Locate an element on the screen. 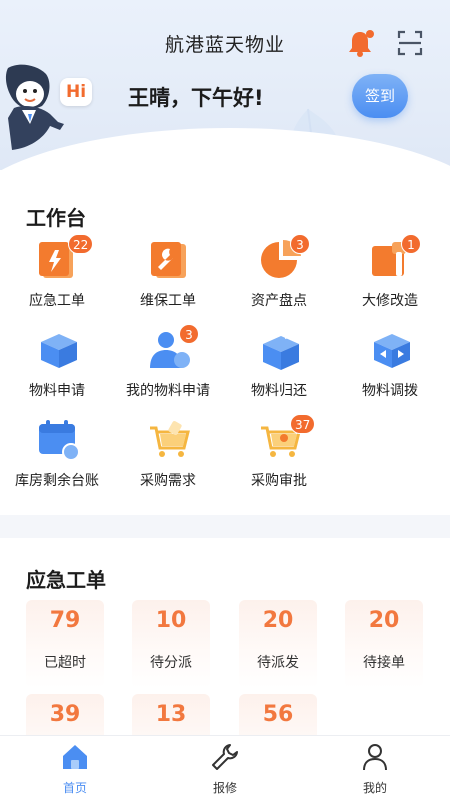 This screenshot has width=450, height=800. stat-label: 待派发 is located at coordinates (278, 663).